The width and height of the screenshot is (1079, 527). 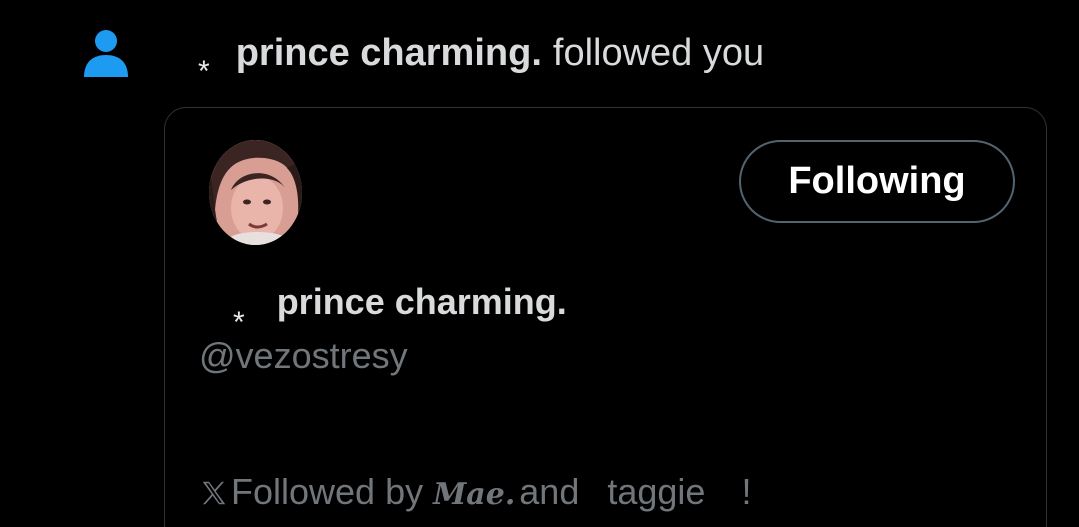 I want to click on notification-action: followed you, so click(x=658, y=53).